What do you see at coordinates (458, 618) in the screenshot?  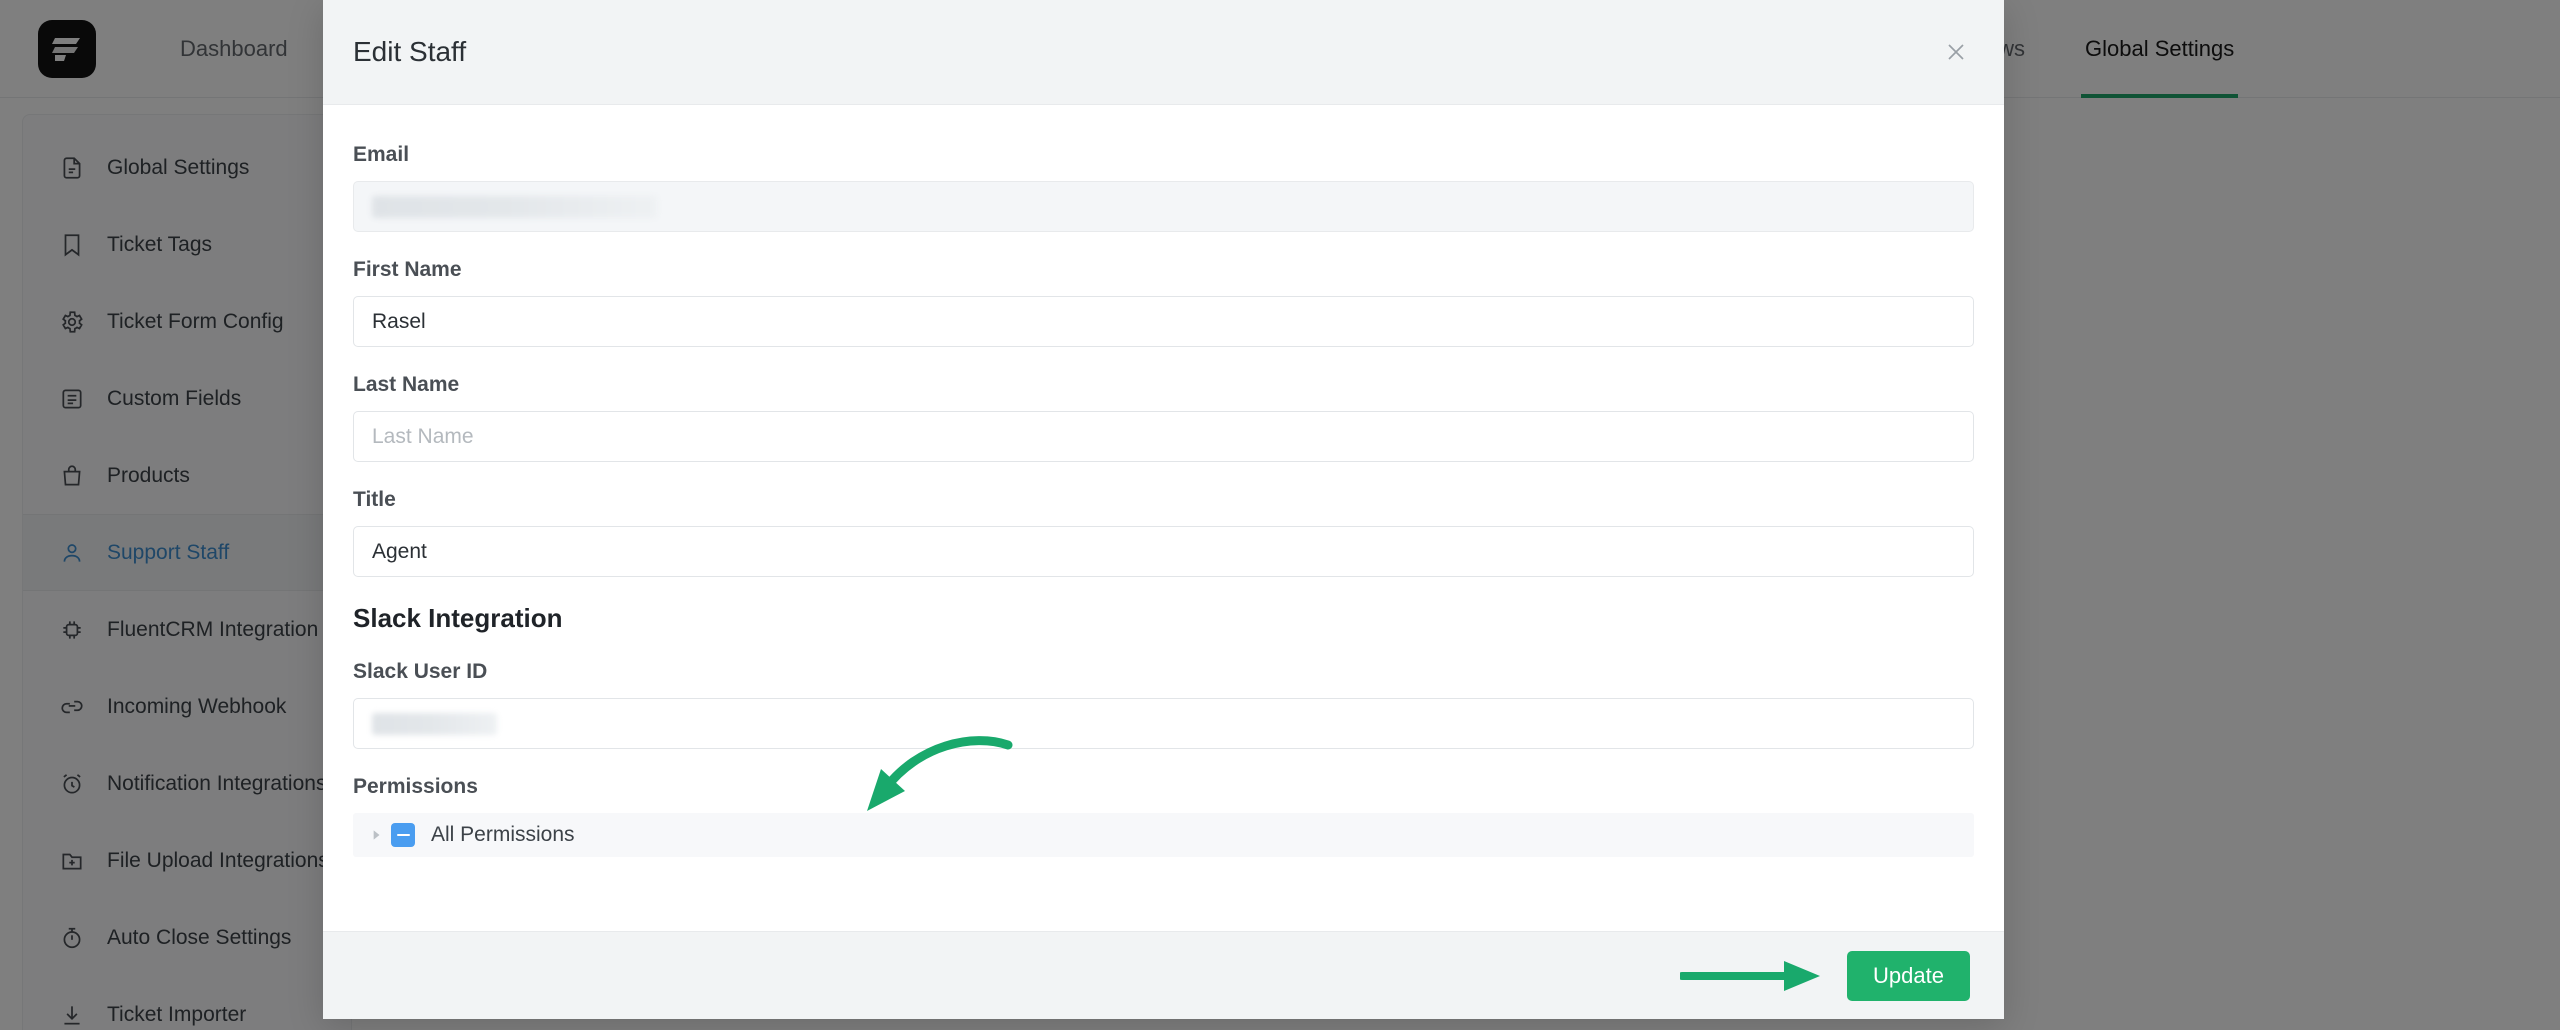 I see `slack-integration-heading: Slack Integration` at bounding box center [458, 618].